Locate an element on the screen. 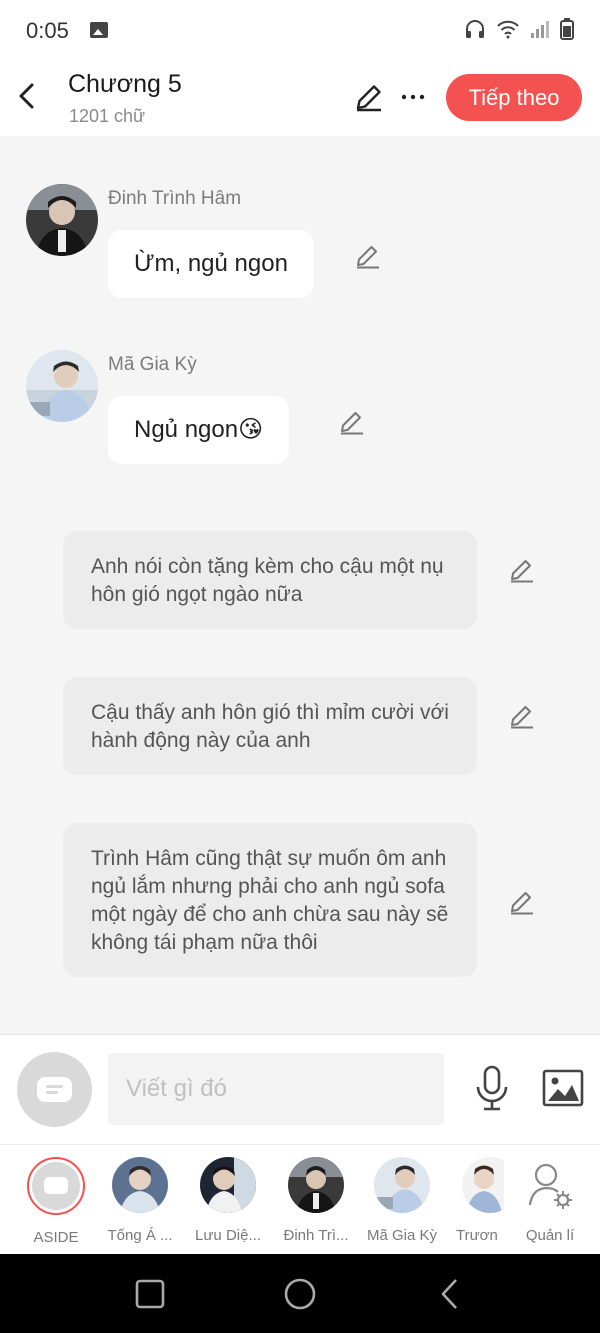  status-time: 0:05 is located at coordinates (47, 30).